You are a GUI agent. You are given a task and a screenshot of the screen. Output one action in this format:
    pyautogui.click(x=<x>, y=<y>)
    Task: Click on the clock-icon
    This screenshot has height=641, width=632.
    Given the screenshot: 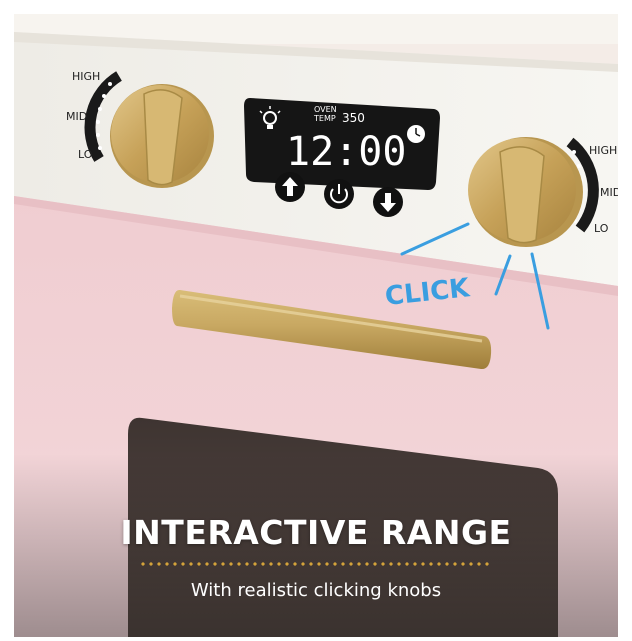 What is the action you would take?
    pyautogui.click(x=416, y=134)
    